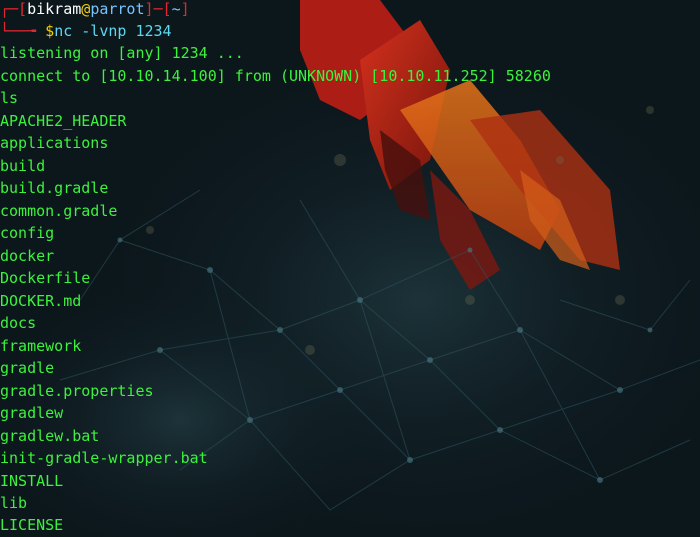  Describe the element at coordinates (14, 503) in the screenshot. I see `output-line: lib` at that location.